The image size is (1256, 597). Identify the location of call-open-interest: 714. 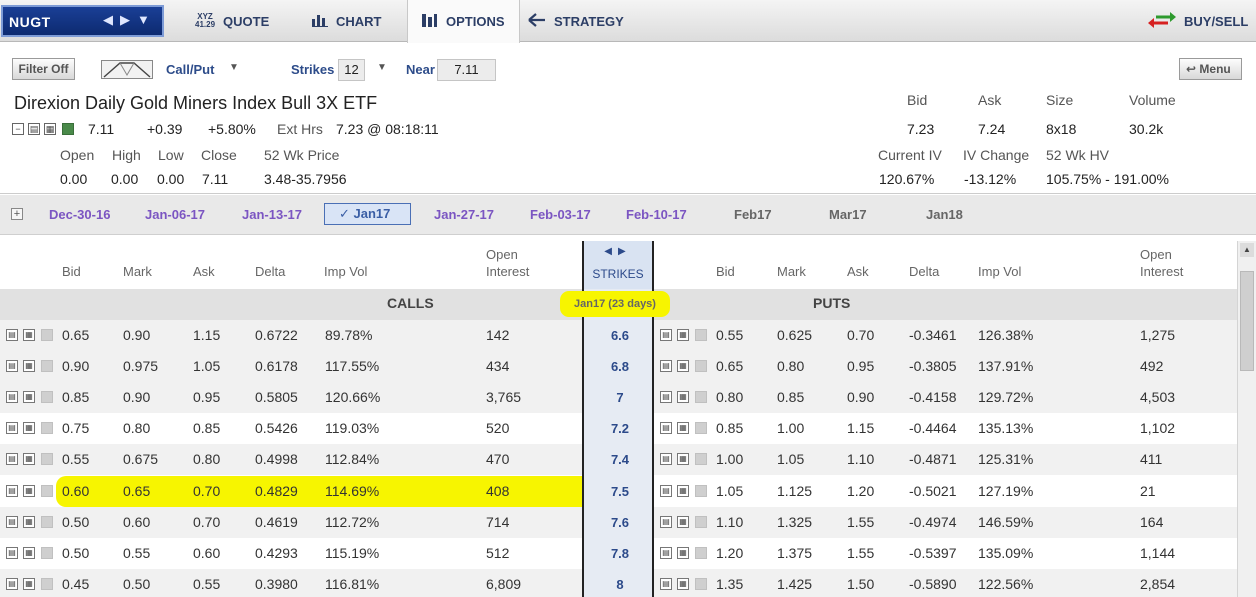
(497, 522).